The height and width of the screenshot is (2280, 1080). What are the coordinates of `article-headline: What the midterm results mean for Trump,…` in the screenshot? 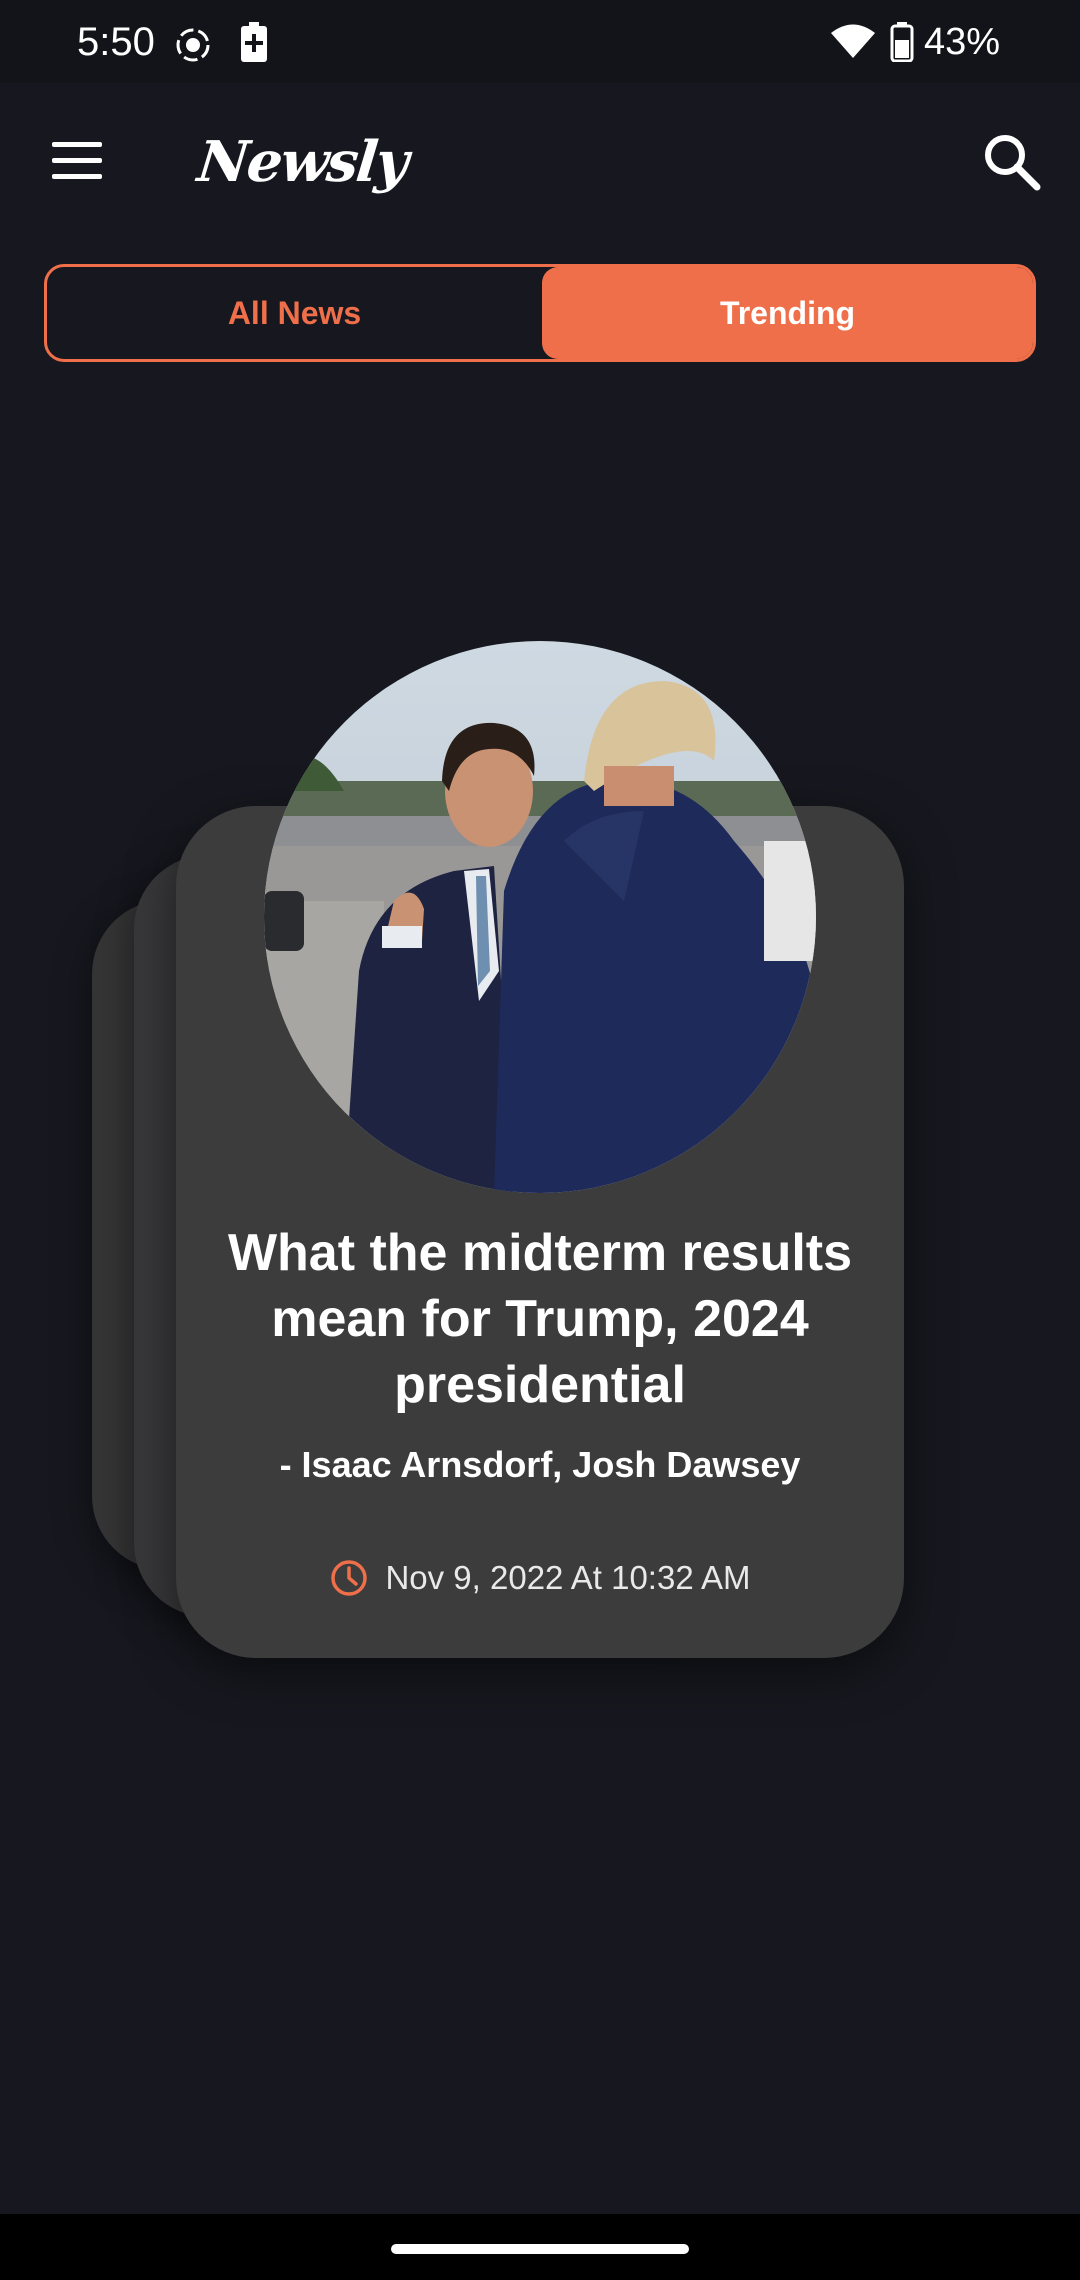 It's located at (540, 1319).